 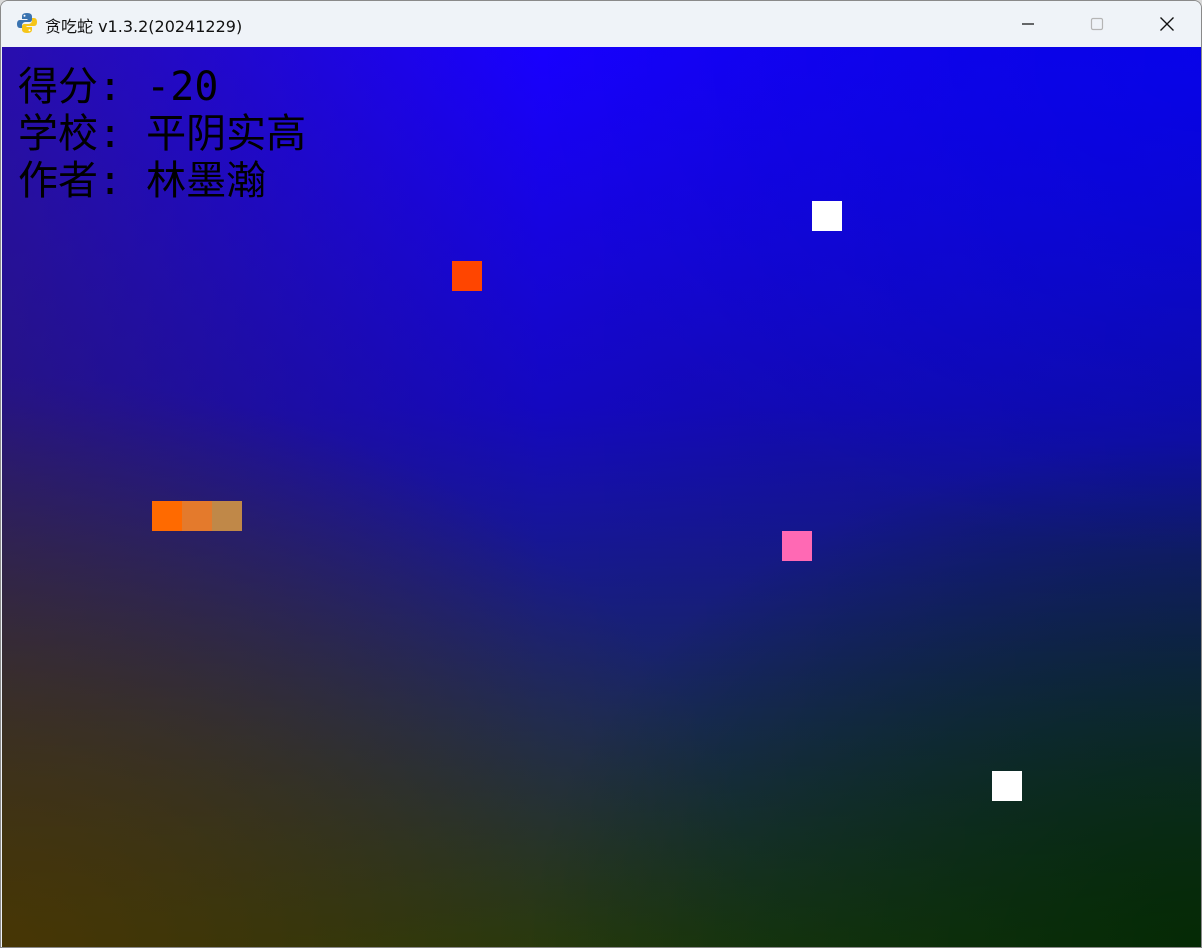 I want to click on python-snake-icon, so click(x=27, y=23).